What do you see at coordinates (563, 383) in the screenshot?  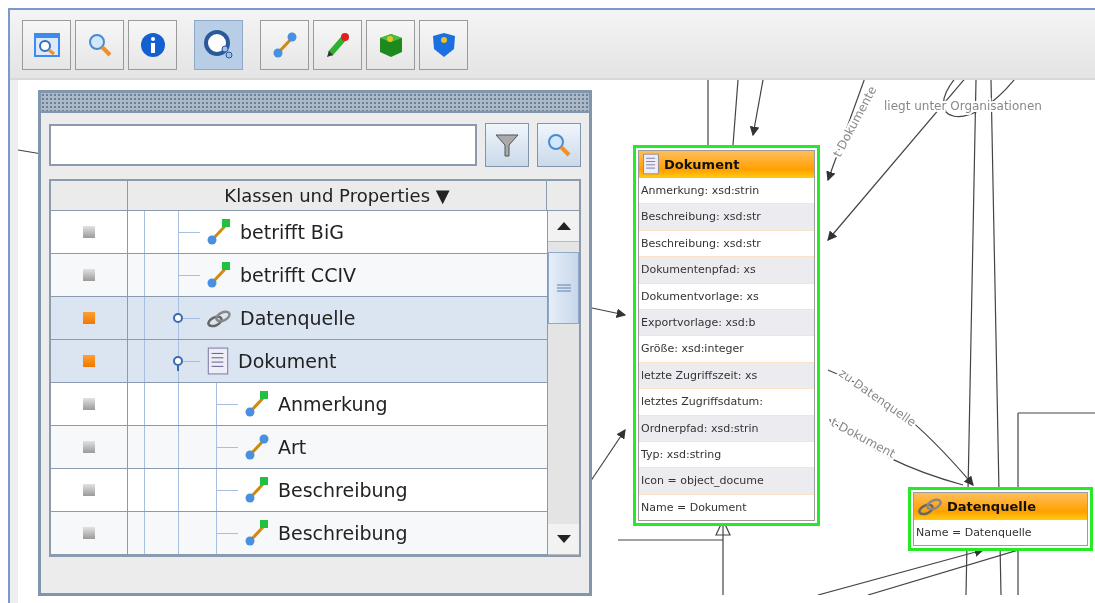 I see `scrollbar` at bounding box center [563, 383].